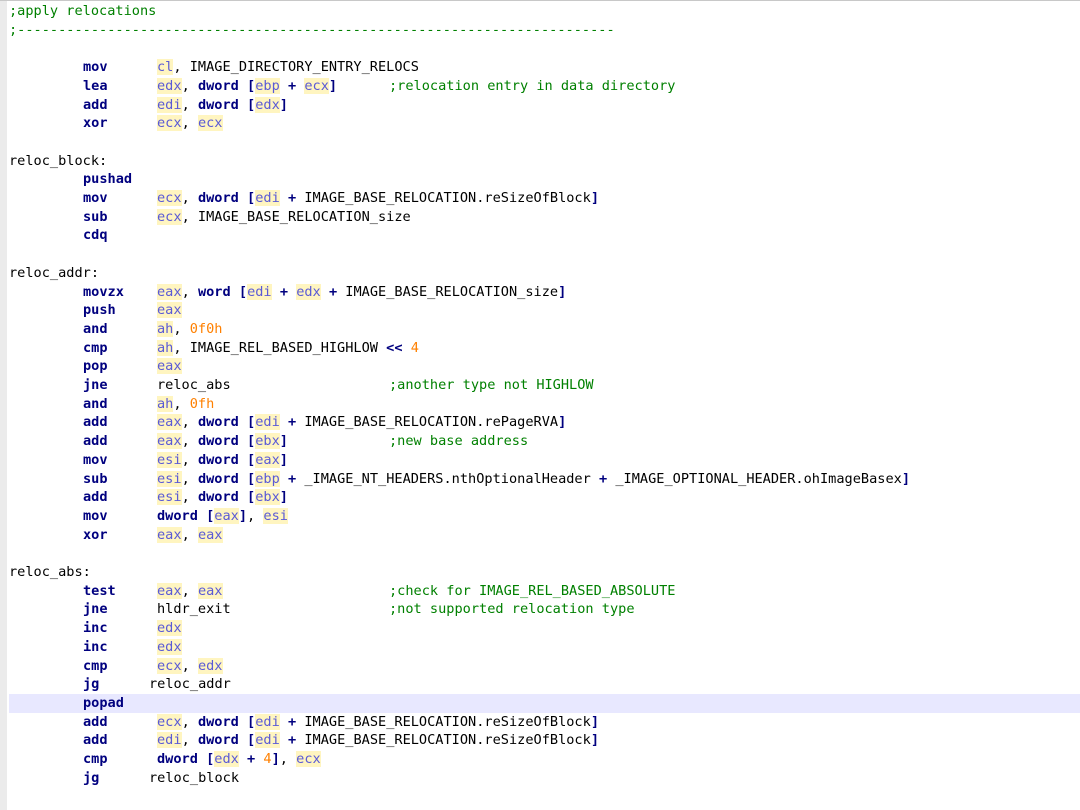  Describe the element at coordinates (190, 123) in the screenshot. I see `code-operands: ecx, ecx` at that location.